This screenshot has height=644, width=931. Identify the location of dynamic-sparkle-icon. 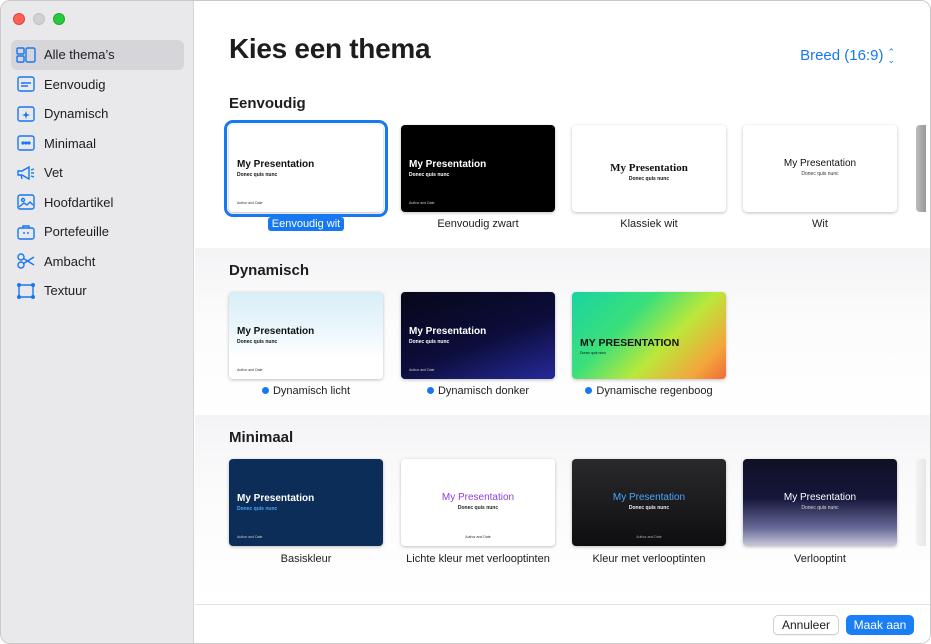
(26, 114).